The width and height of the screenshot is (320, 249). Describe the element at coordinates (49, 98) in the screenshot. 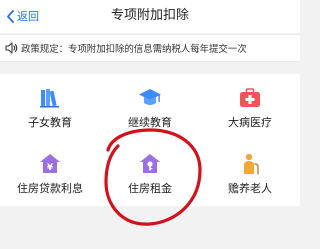

I see `books-icon` at that location.